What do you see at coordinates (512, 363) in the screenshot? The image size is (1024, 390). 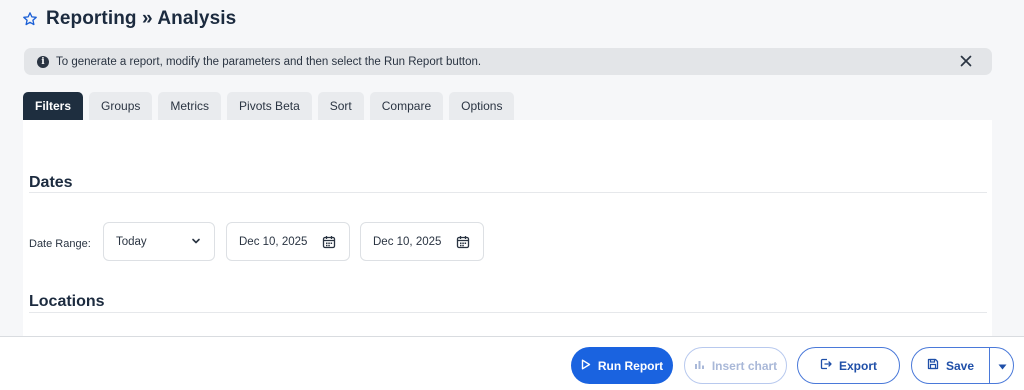 I see `action-footer: Run Report Insert chart Export Save` at bounding box center [512, 363].